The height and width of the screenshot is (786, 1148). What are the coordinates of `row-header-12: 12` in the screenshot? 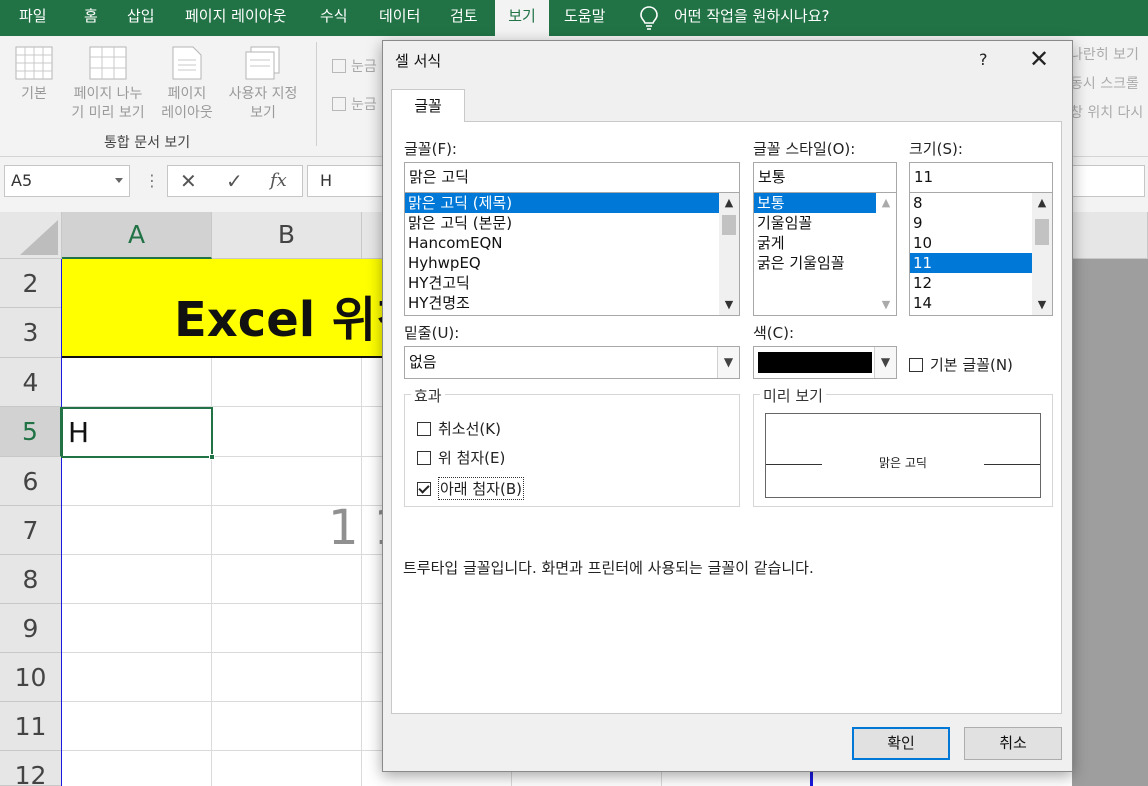 It's located at (31, 768).